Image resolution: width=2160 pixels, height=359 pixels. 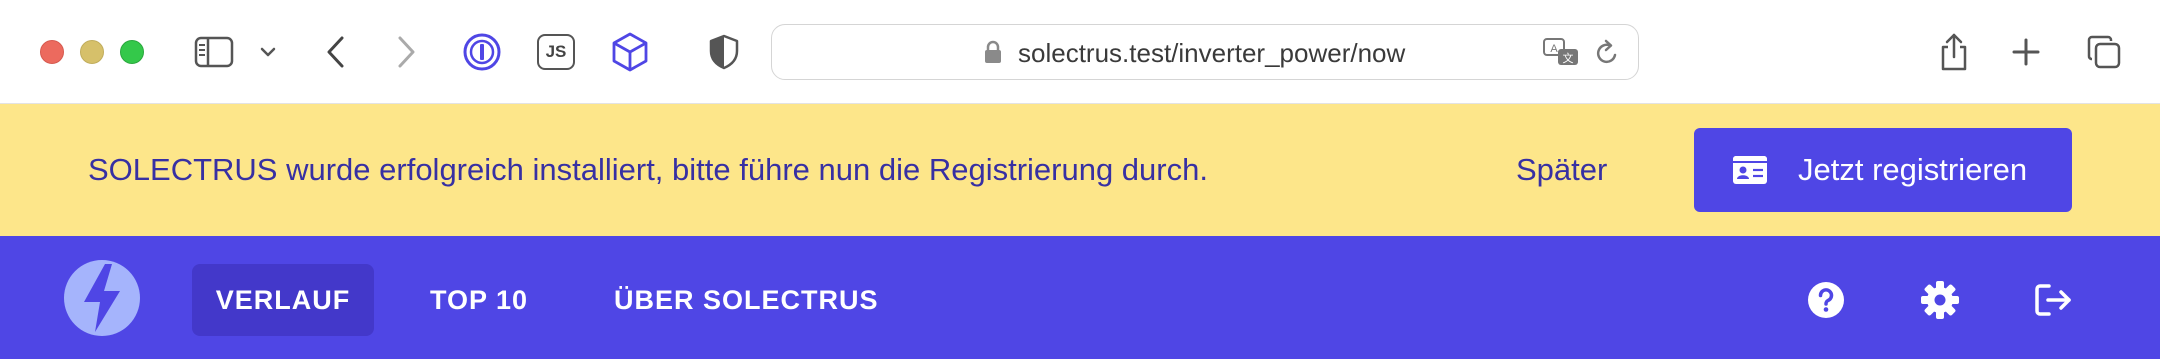 I want to click on nav-item-ueber-solectrus: ÜBER SOLECTRUS, so click(x=746, y=300).